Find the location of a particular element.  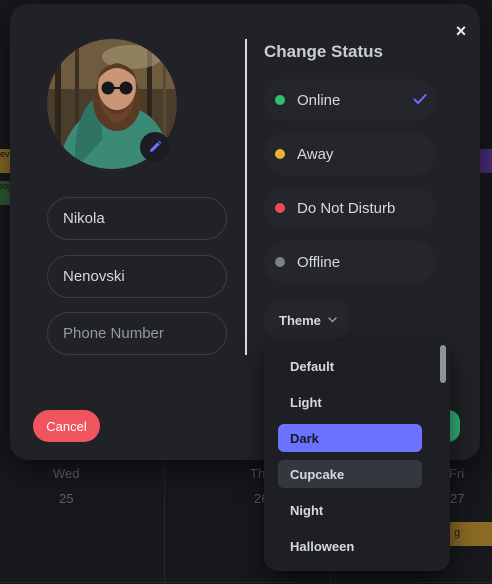

status-section-title: Change Status is located at coordinates (324, 51).